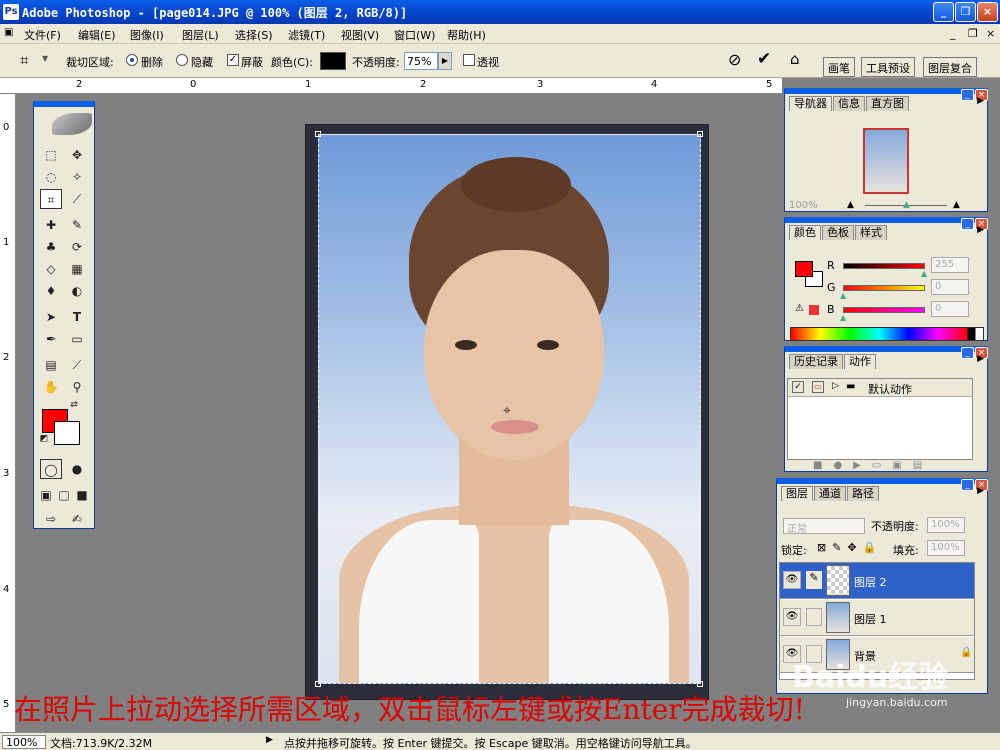 The width and height of the screenshot is (1000, 750). I want to click on menu-window: 窗口(W), so click(414, 35).